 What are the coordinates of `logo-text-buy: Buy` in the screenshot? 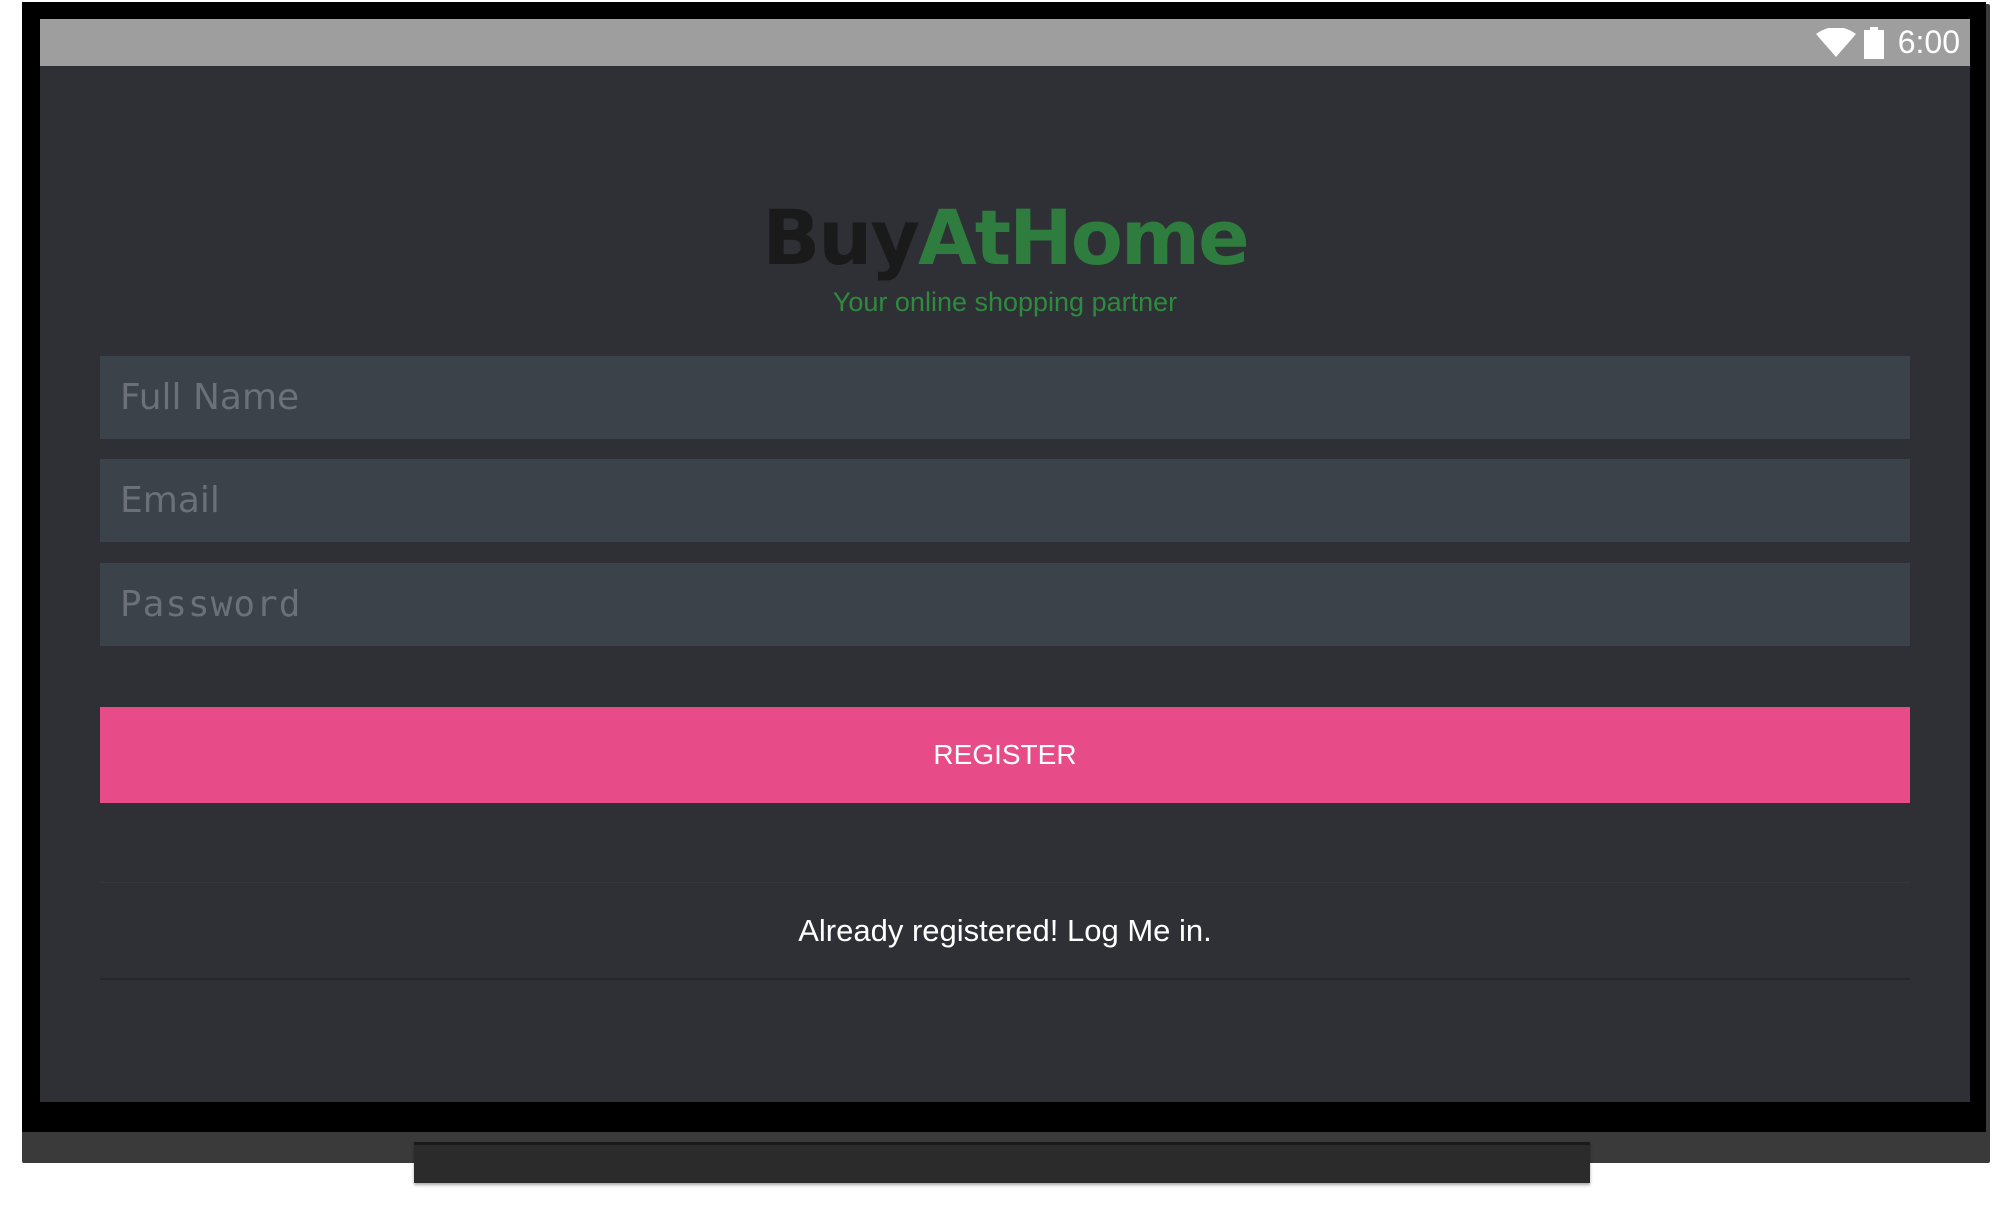 It's located at (841, 237).